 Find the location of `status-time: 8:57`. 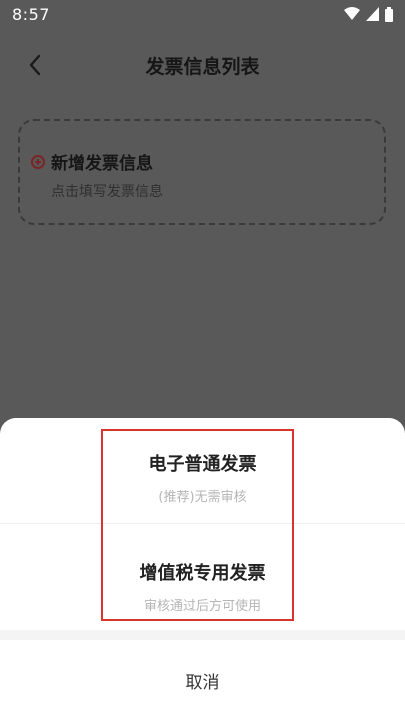

status-time: 8:57 is located at coordinates (31, 14).